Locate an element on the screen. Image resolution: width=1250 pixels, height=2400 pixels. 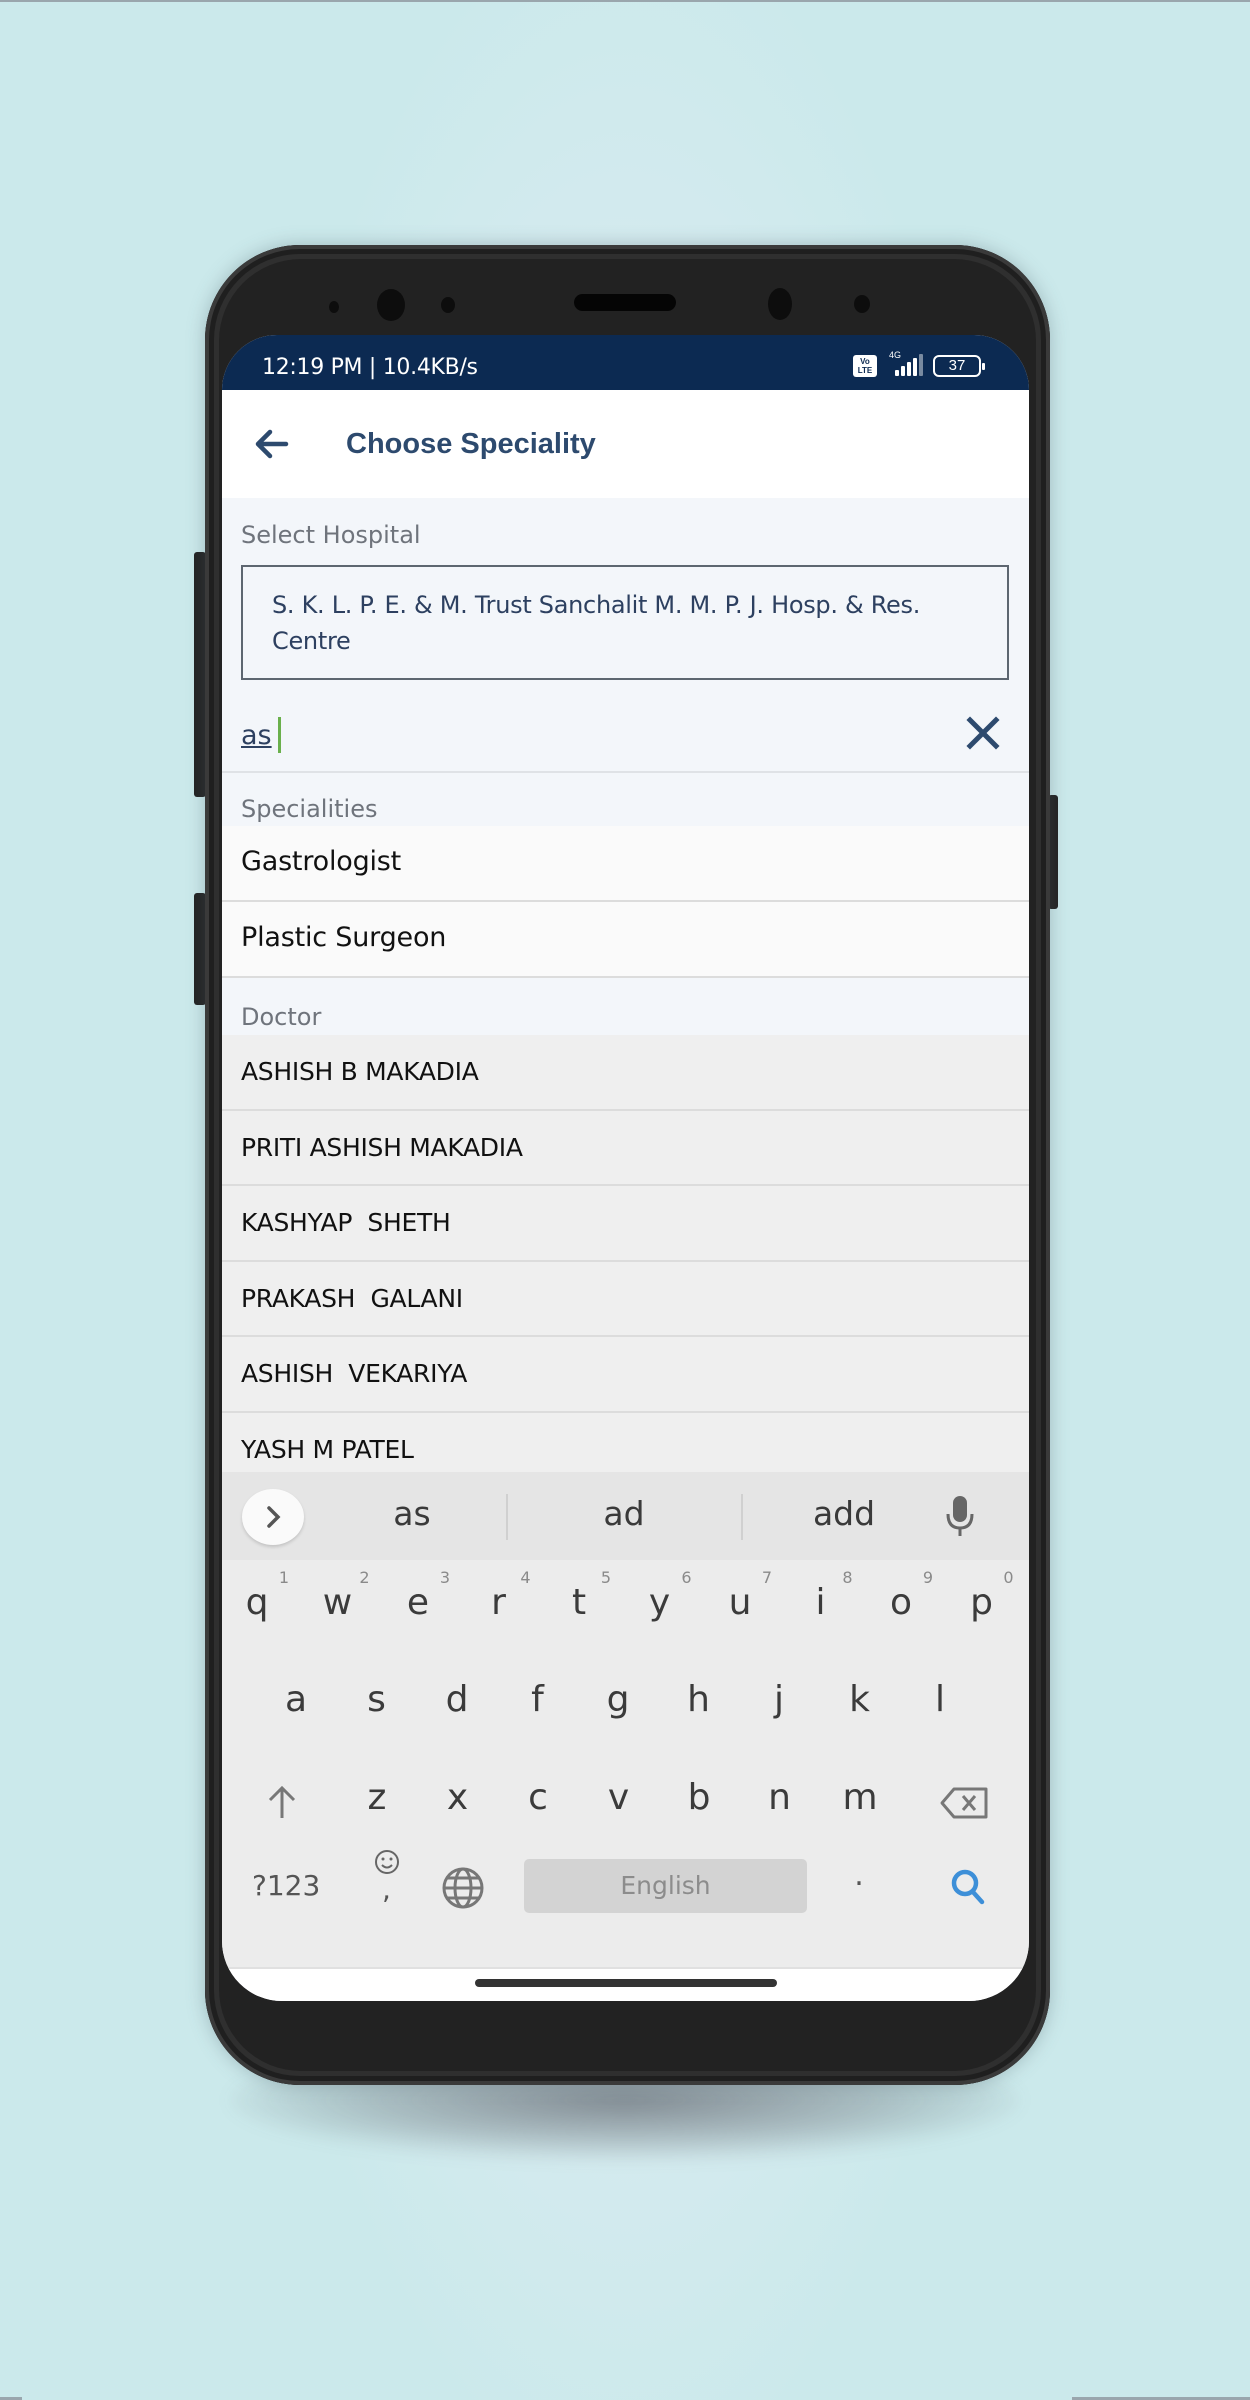
speciality-name: Plastic Surgeon is located at coordinates (344, 937).